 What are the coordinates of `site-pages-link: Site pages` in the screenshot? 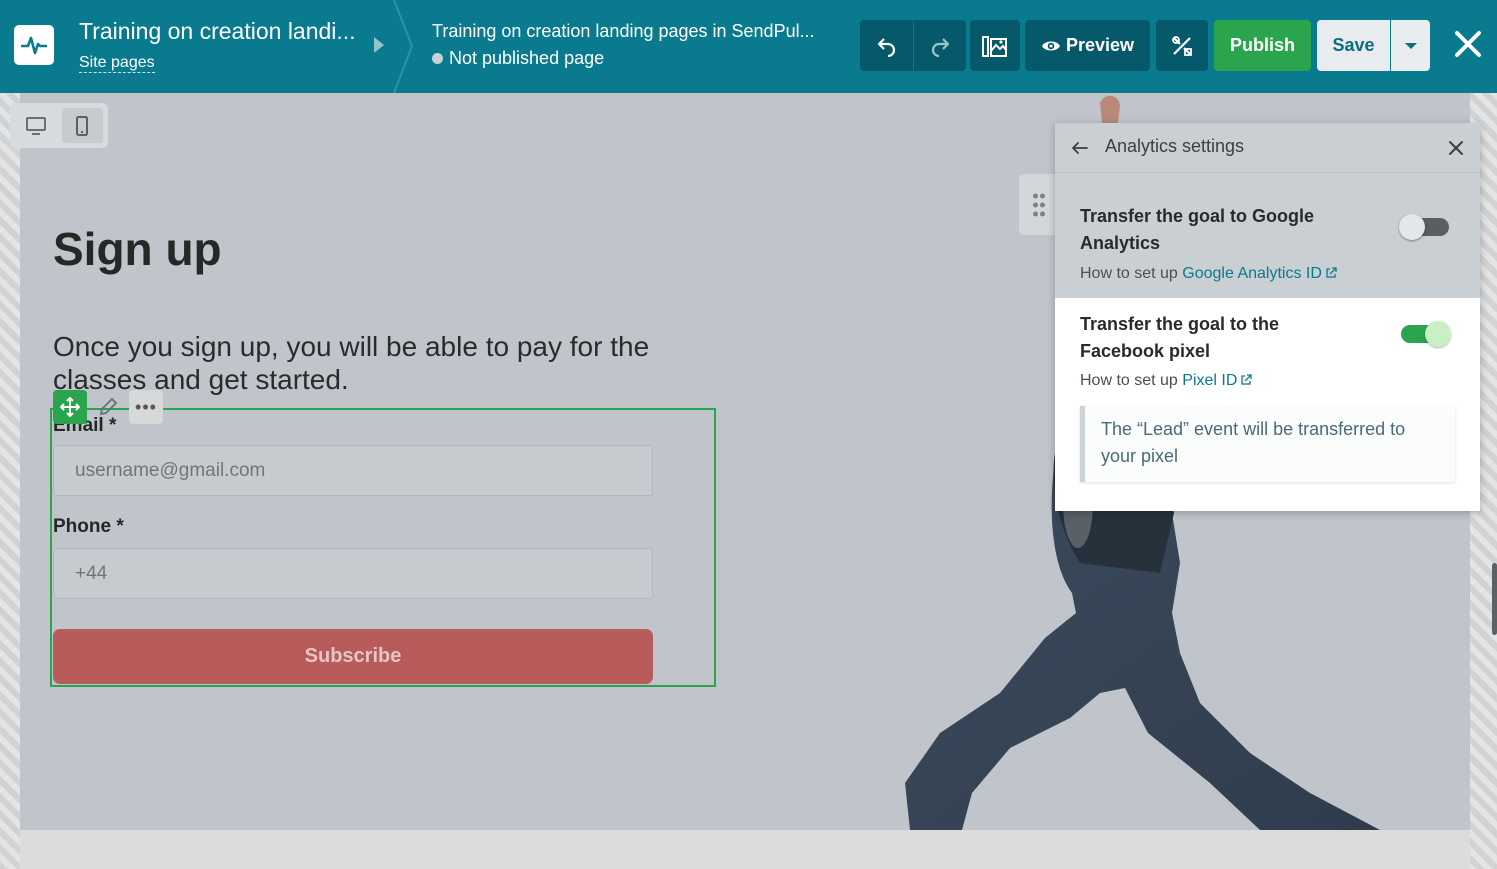 It's located at (117, 63).